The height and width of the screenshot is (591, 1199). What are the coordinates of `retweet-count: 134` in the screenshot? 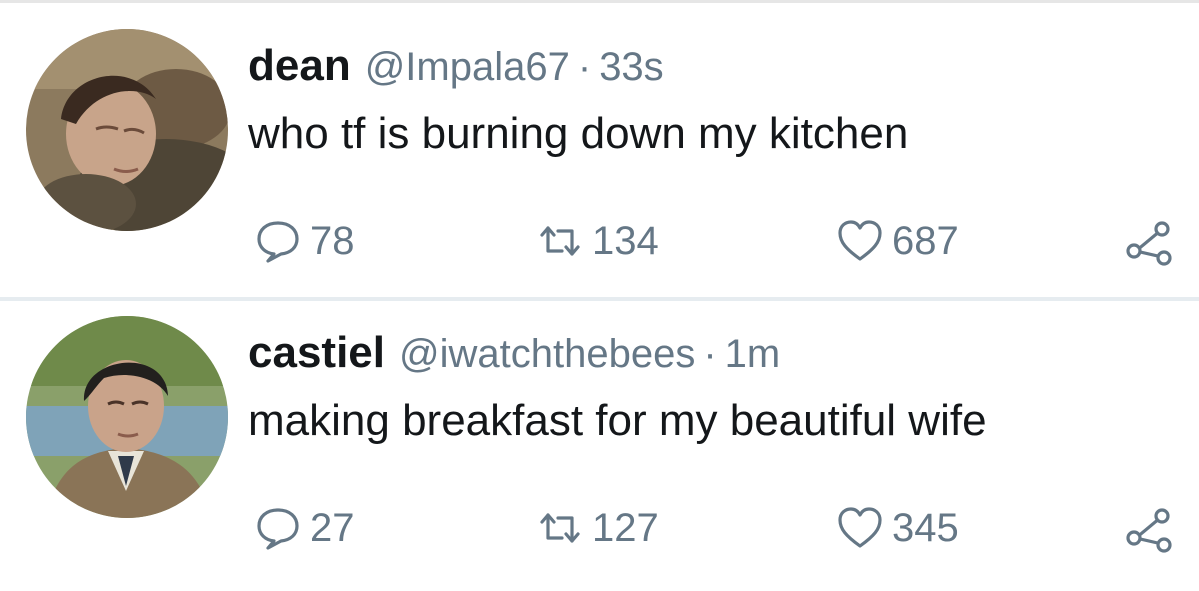 It's located at (625, 240).